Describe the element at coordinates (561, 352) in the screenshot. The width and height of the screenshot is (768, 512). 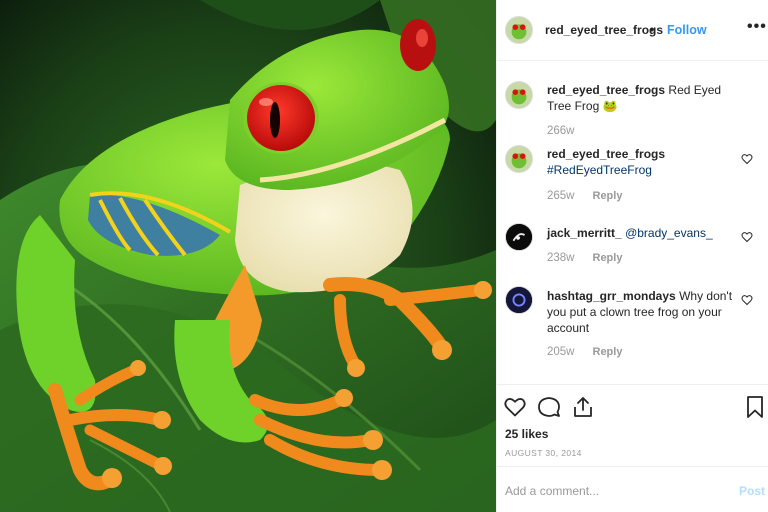
I see `comment-time: 205w` at that location.